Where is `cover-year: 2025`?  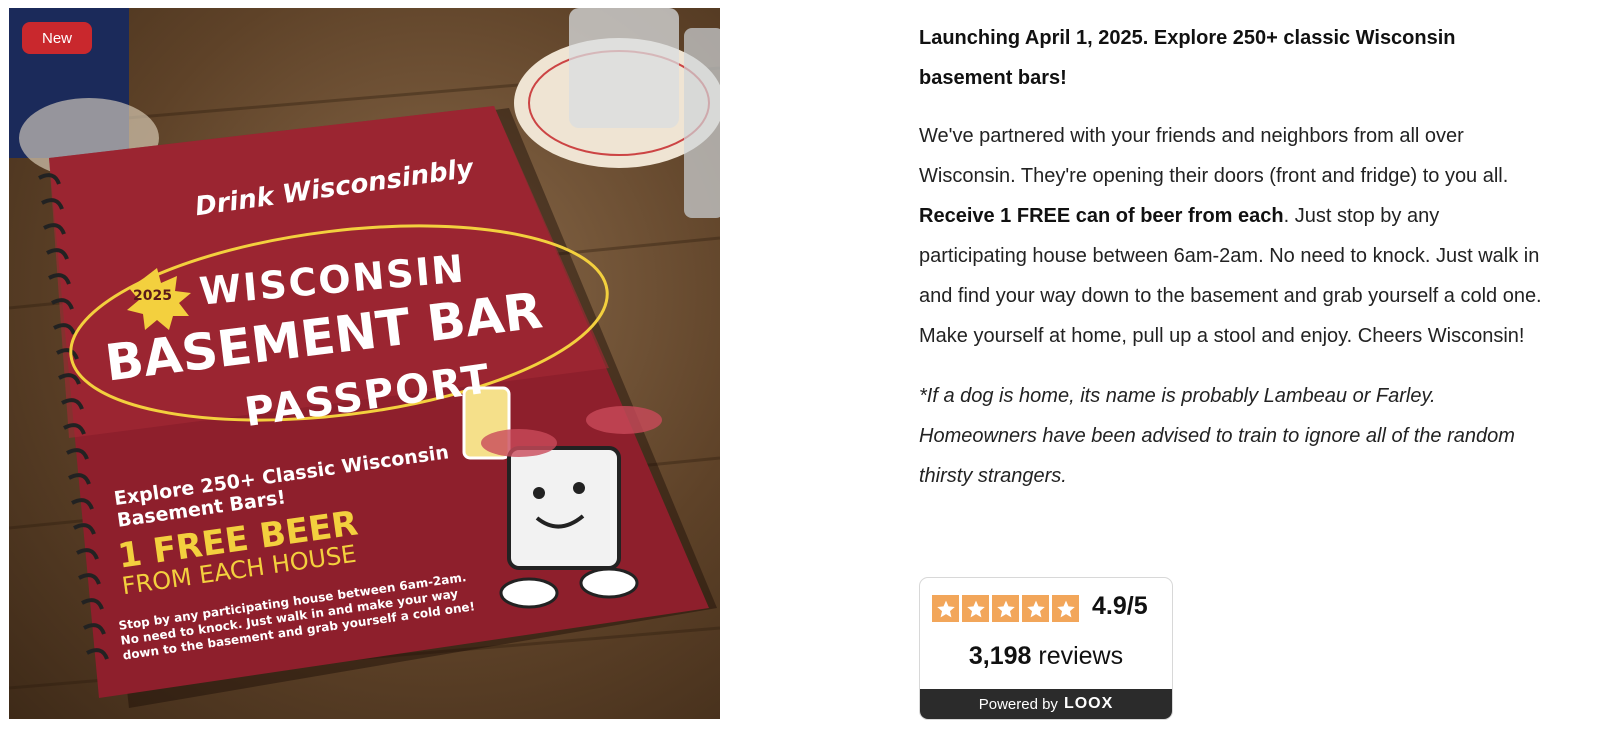 cover-year: 2025 is located at coordinates (152, 296).